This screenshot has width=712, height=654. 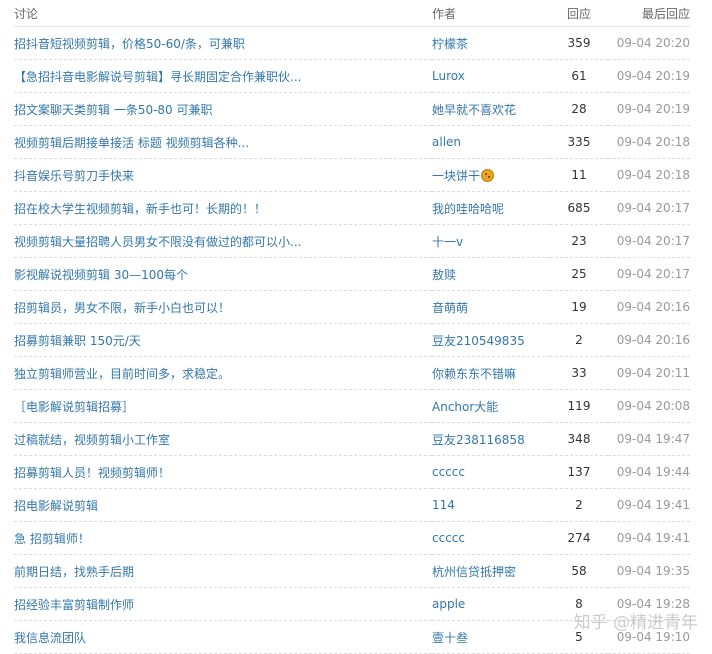 I want to click on last-reply-time: 09-04 20:20, so click(x=649, y=43).